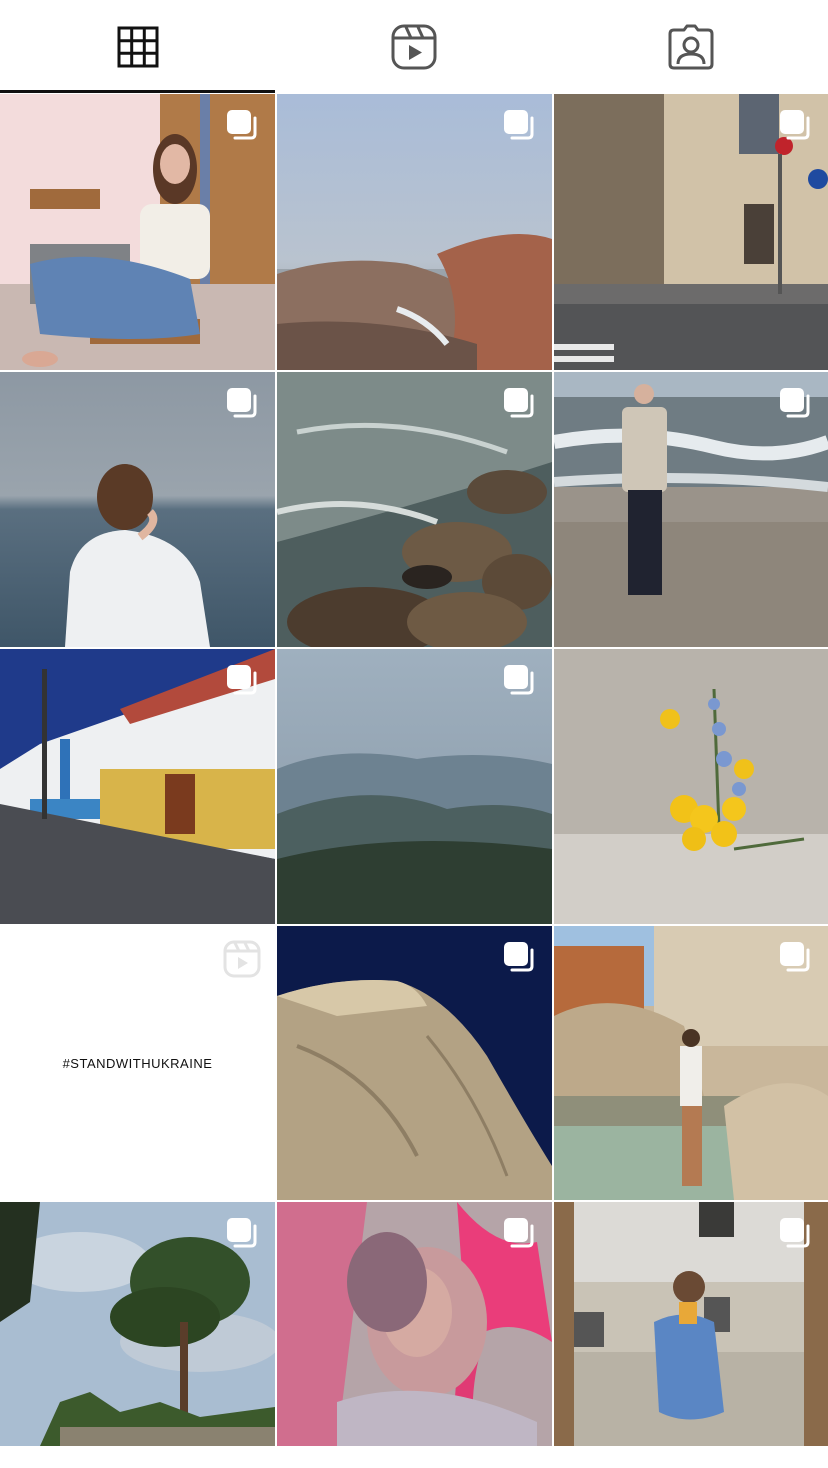  I want to click on active-tab-indicator, so click(137, 91).